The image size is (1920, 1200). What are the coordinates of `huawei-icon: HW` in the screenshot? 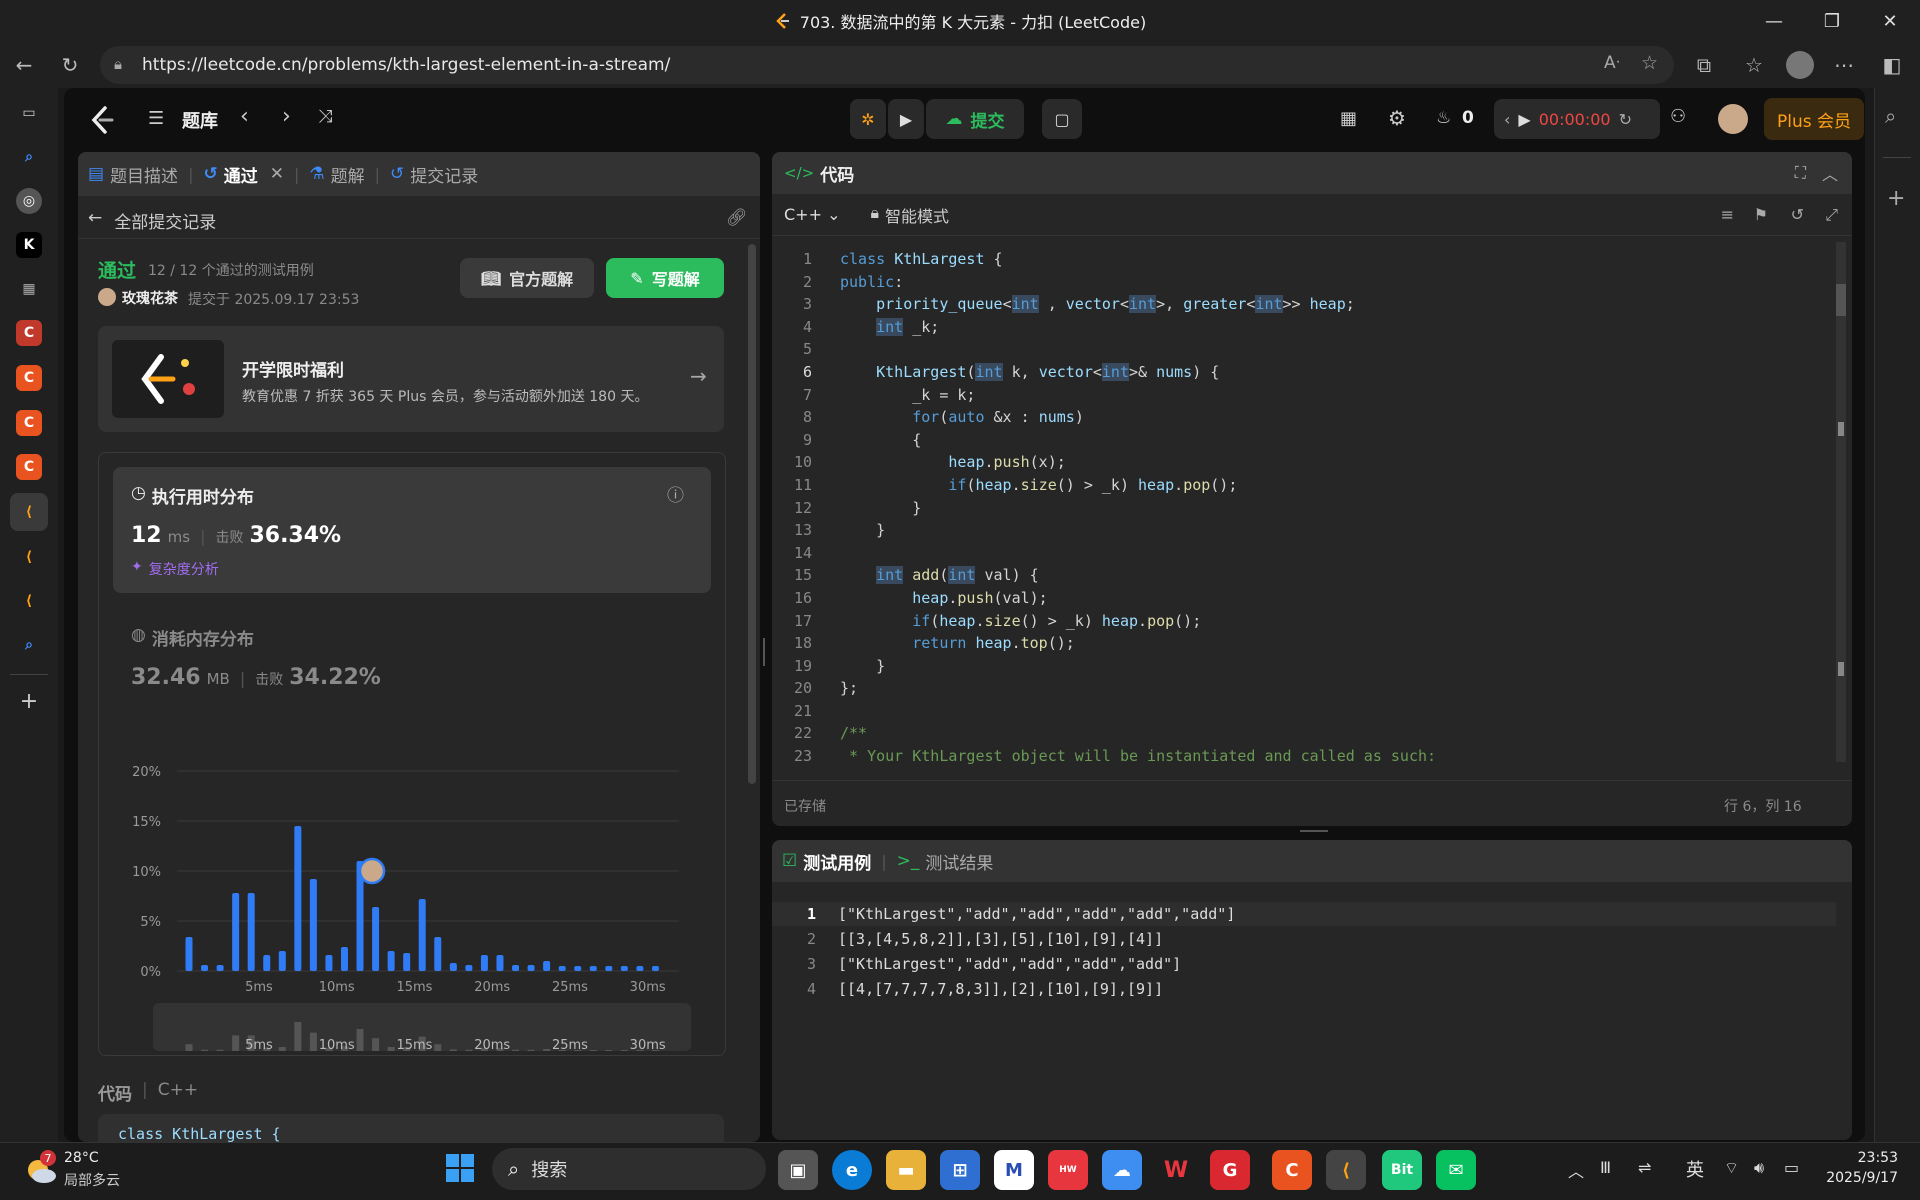 It's located at (1068, 1170).